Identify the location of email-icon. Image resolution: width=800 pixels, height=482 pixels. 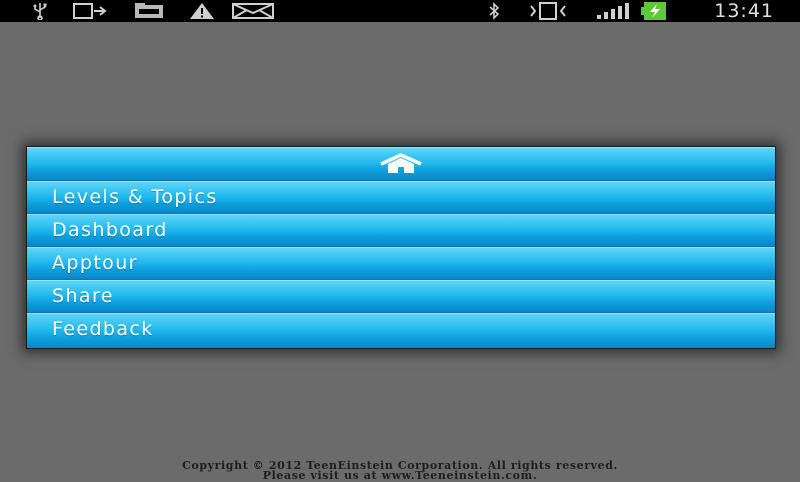
(253, 11).